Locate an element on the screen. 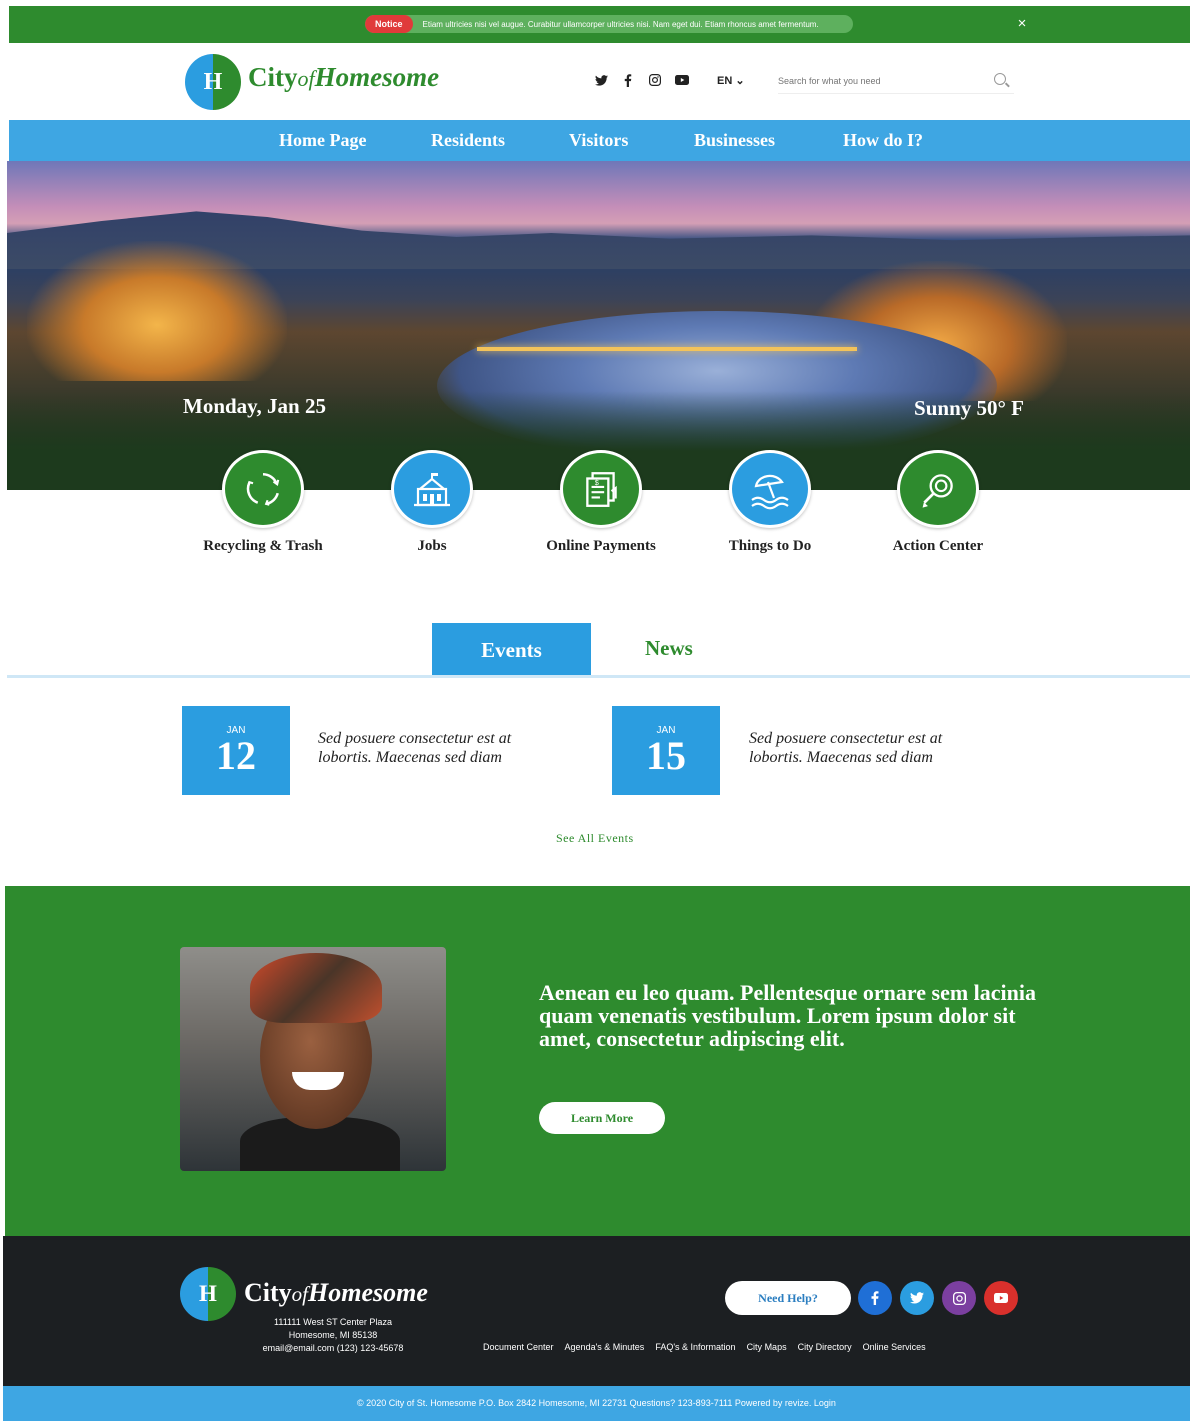  event-day: 12 is located at coordinates (236, 755).